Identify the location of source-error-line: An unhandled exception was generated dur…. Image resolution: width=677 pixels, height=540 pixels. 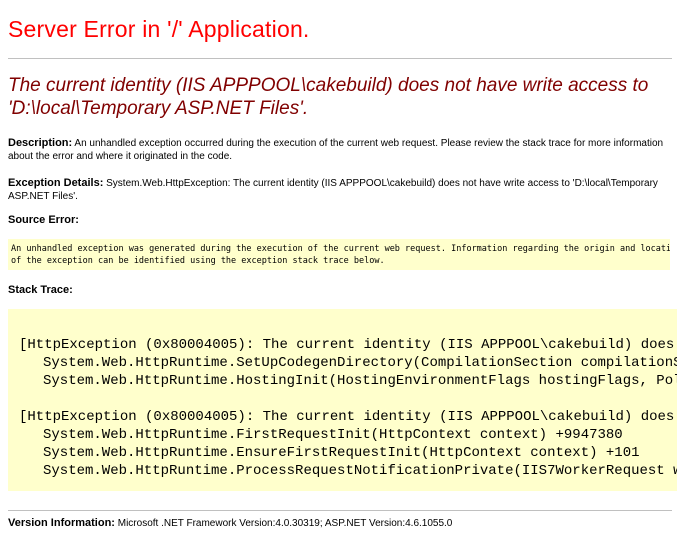
(340, 249).